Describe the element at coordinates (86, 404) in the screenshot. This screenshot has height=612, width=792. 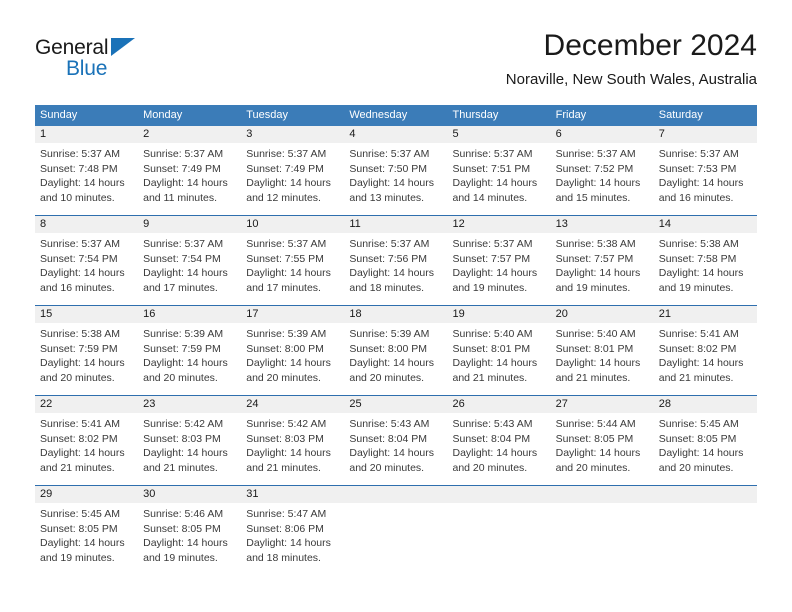
I see `day-number: 22` at that location.